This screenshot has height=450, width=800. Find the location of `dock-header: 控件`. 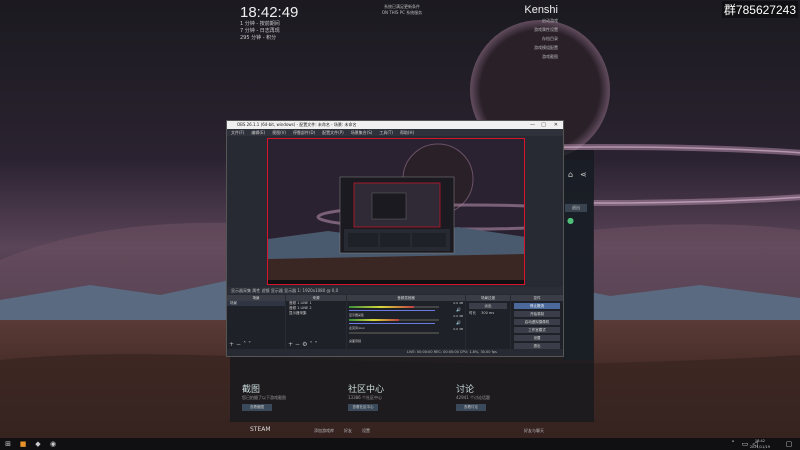

dock-header: 控件 is located at coordinates (537, 298).